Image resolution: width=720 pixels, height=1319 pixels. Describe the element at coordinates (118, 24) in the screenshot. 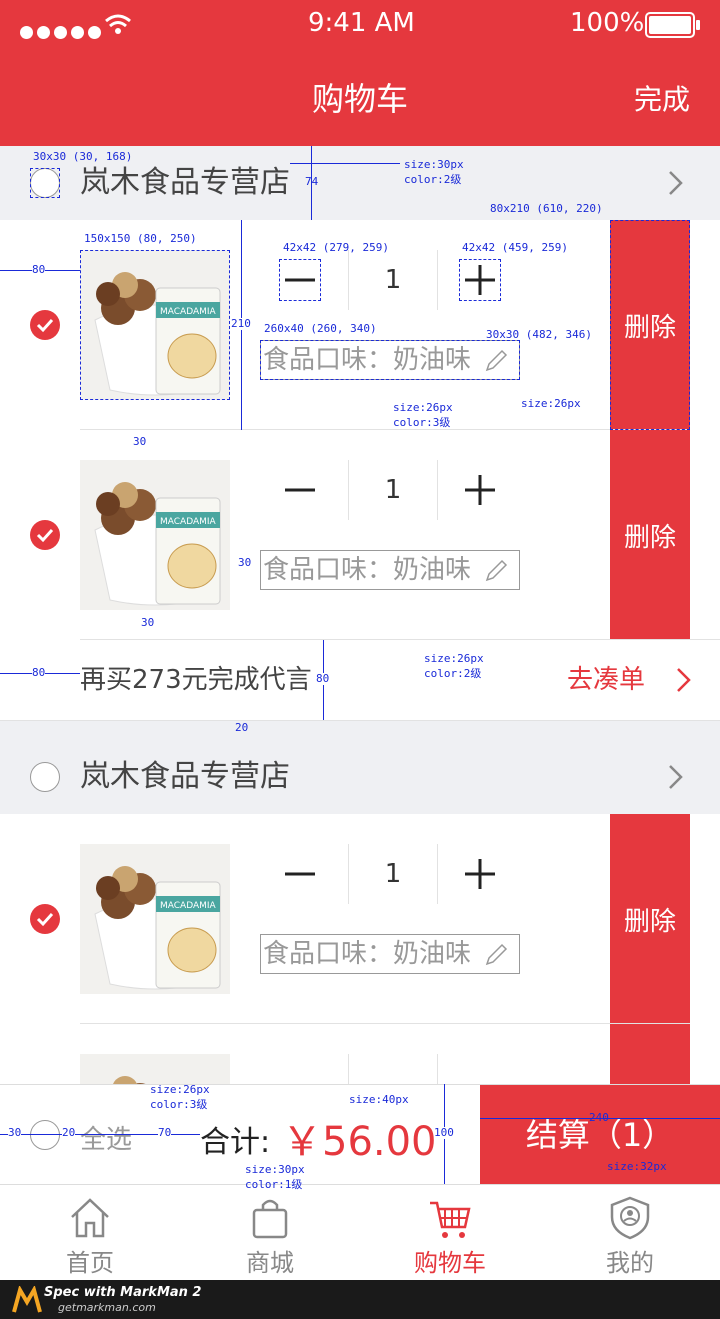

I see `wifi-icon` at that location.